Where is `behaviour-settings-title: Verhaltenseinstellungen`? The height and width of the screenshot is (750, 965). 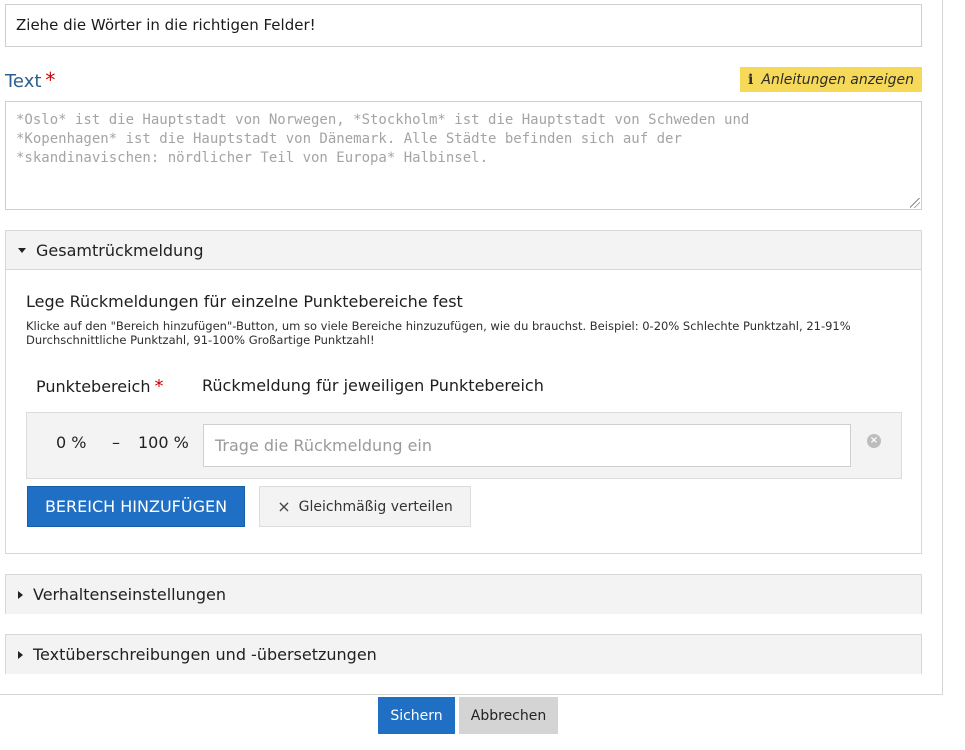
behaviour-settings-title: Verhaltenseinstellungen is located at coordinates (130, 594).